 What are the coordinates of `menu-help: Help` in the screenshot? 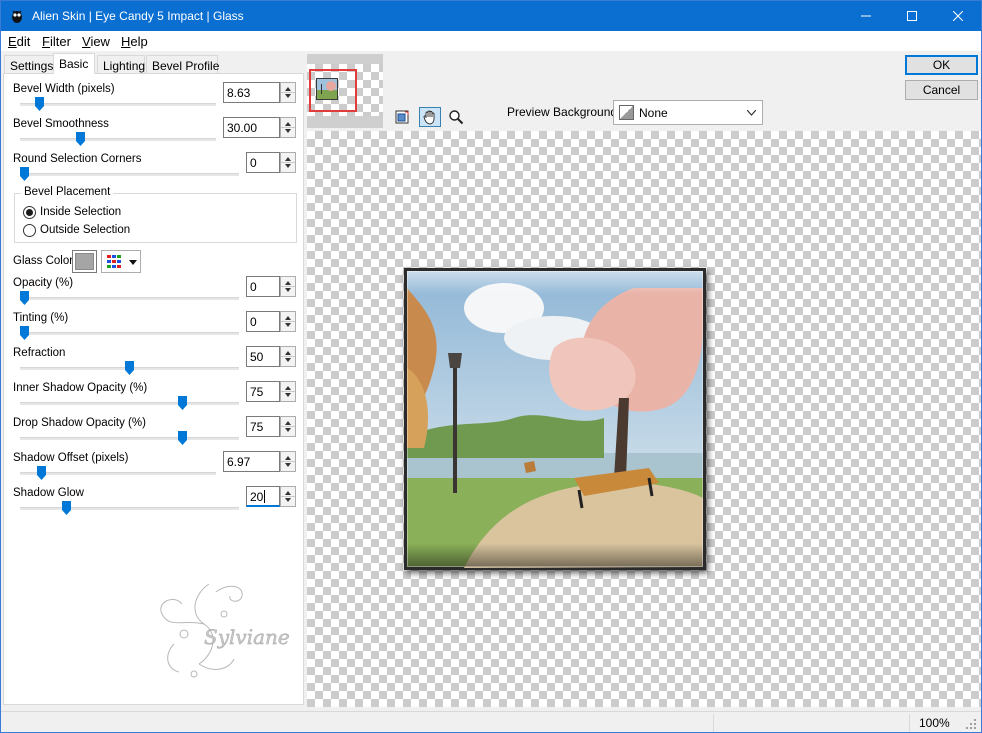 It's located at (134, 41).